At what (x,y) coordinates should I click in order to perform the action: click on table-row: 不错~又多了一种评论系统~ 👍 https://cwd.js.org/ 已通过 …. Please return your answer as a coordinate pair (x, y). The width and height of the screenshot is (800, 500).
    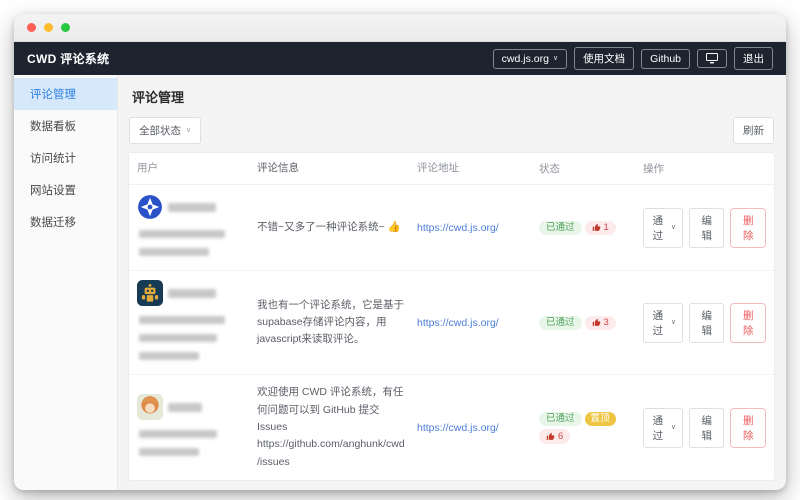
    Looking at the image, I should click on (451, 228).